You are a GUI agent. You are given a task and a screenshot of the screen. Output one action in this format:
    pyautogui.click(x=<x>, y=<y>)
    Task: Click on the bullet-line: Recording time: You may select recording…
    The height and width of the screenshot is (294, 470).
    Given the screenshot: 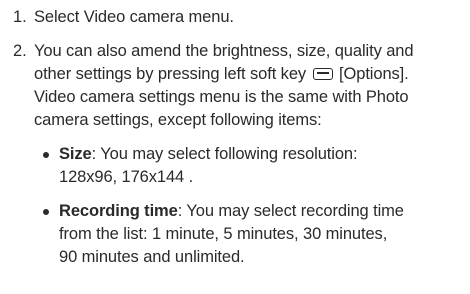 What is the action you would take?
    pyautogui.click(x=261, y=211)
    